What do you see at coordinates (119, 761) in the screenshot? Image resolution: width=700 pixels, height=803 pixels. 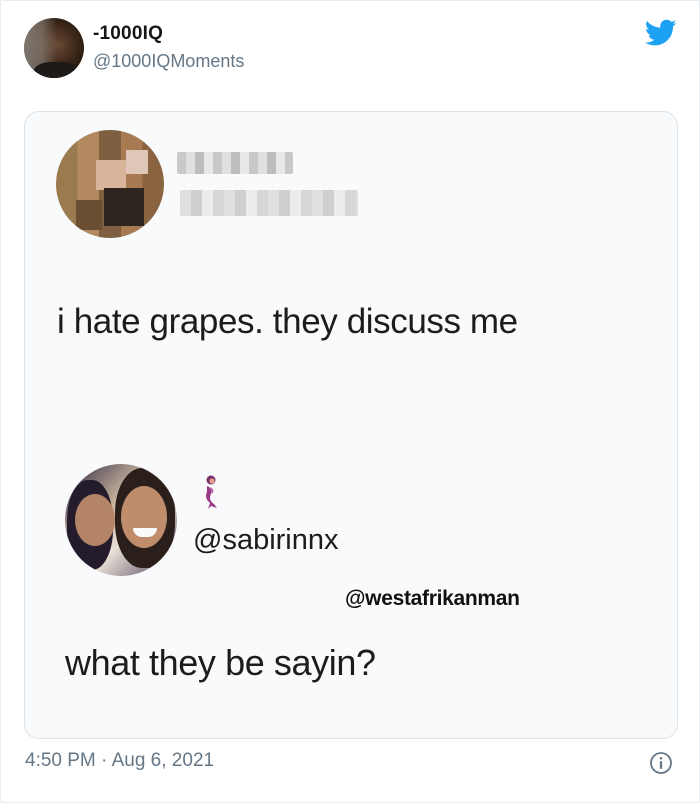 I see `tweet-timestamp: 4:50 PM · Aug 6, 2021` at bounding box center [119, 761].